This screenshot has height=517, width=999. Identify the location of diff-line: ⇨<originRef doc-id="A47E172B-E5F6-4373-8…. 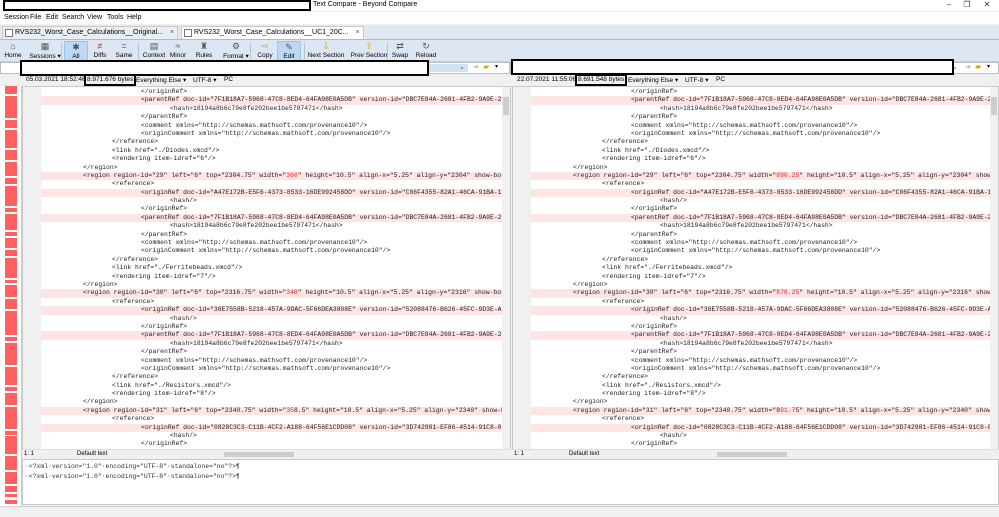
(271, 193).